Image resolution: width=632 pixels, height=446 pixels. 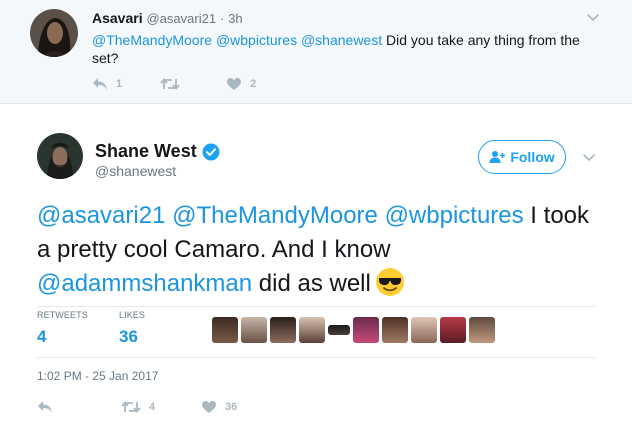 I want to click on retweets-stat: RETWEETS 4, so click(x=62, y=328).